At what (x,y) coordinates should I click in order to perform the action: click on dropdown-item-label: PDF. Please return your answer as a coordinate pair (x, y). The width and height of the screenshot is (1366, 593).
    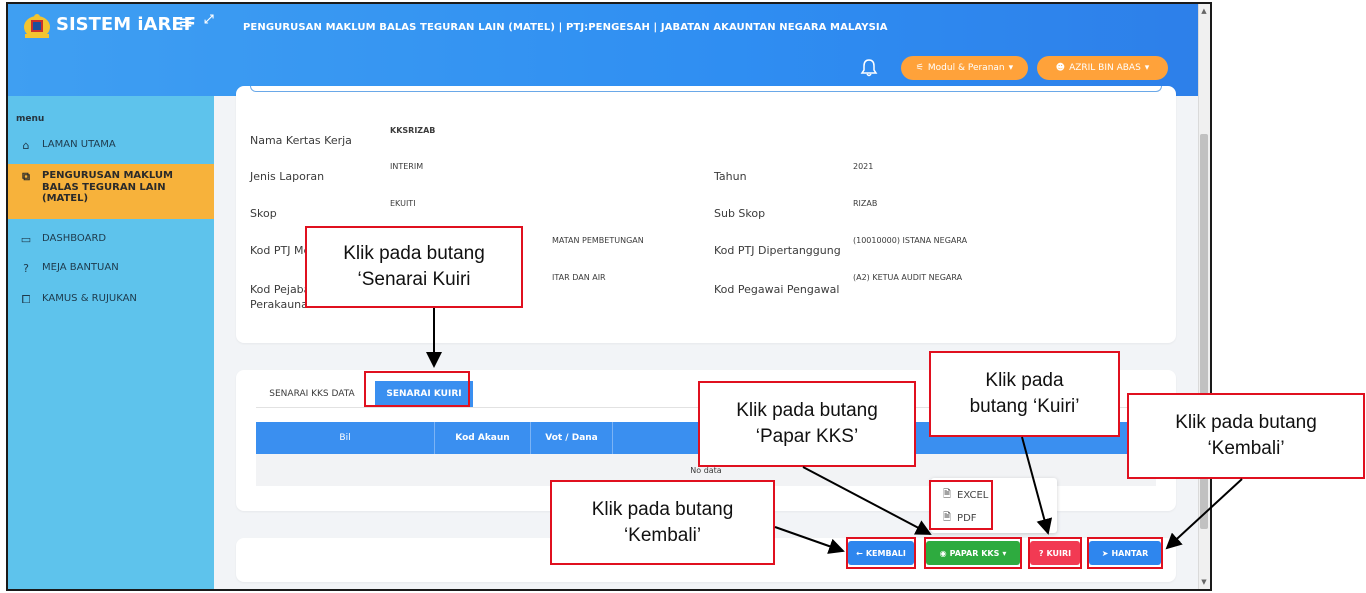
    Looking at the image, I should click on (967, 518).